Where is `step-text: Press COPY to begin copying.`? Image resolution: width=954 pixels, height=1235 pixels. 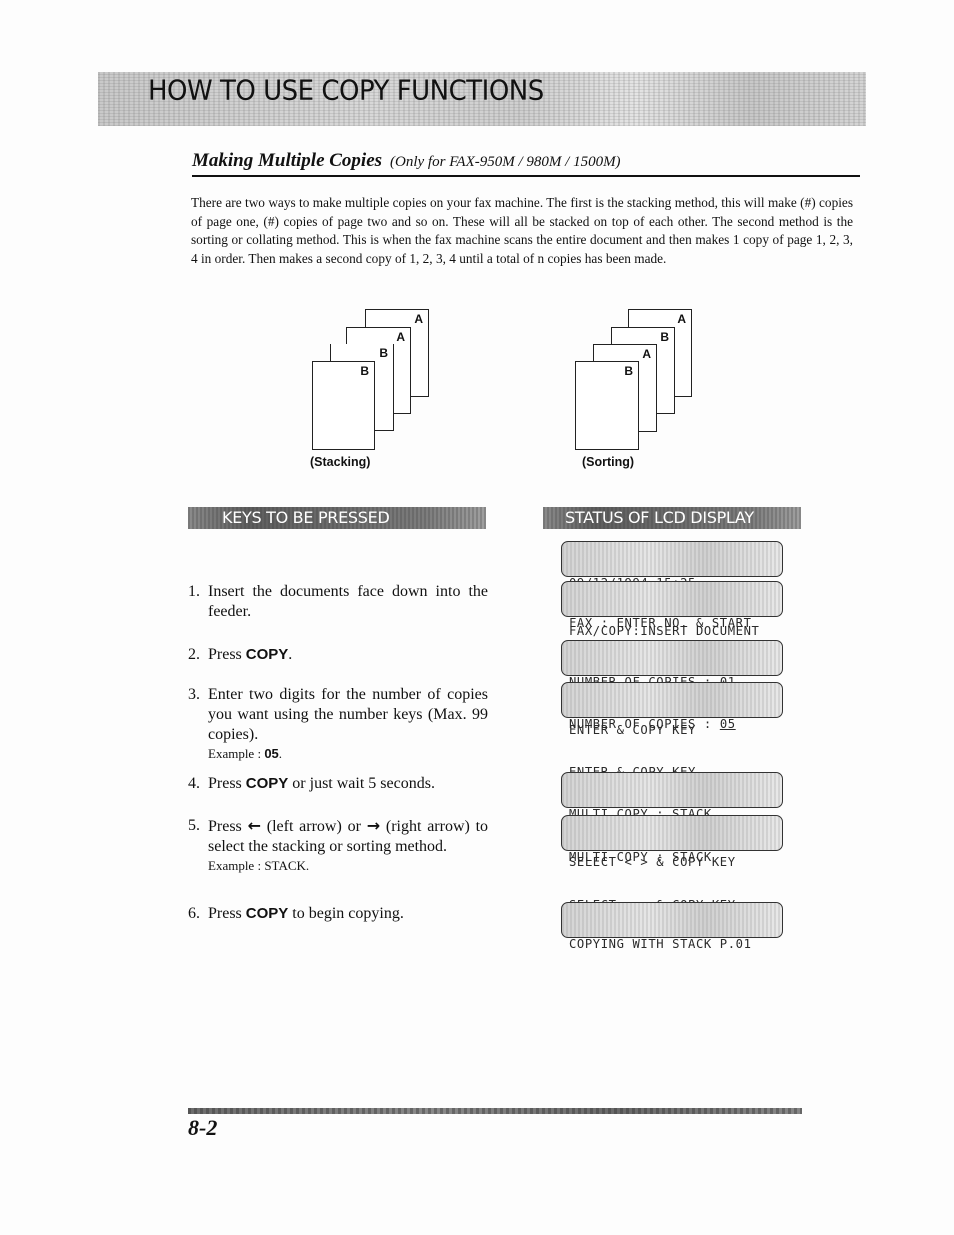 step-text: Press COPY to begin copying. is located at coordinates (348, 914).